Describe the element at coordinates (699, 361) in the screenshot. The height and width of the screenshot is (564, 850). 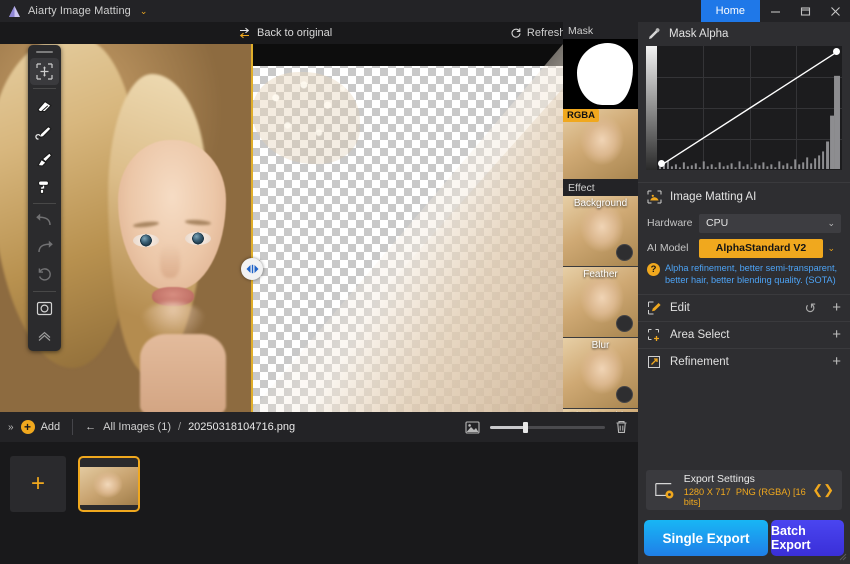
I see `section-label: Refinement` at that location.